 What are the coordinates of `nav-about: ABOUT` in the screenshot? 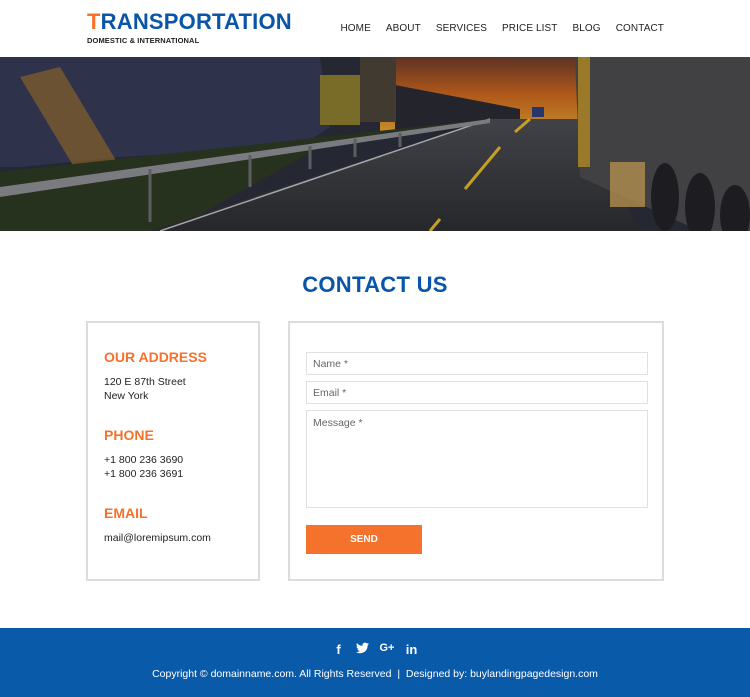 It's located at (403, 28).